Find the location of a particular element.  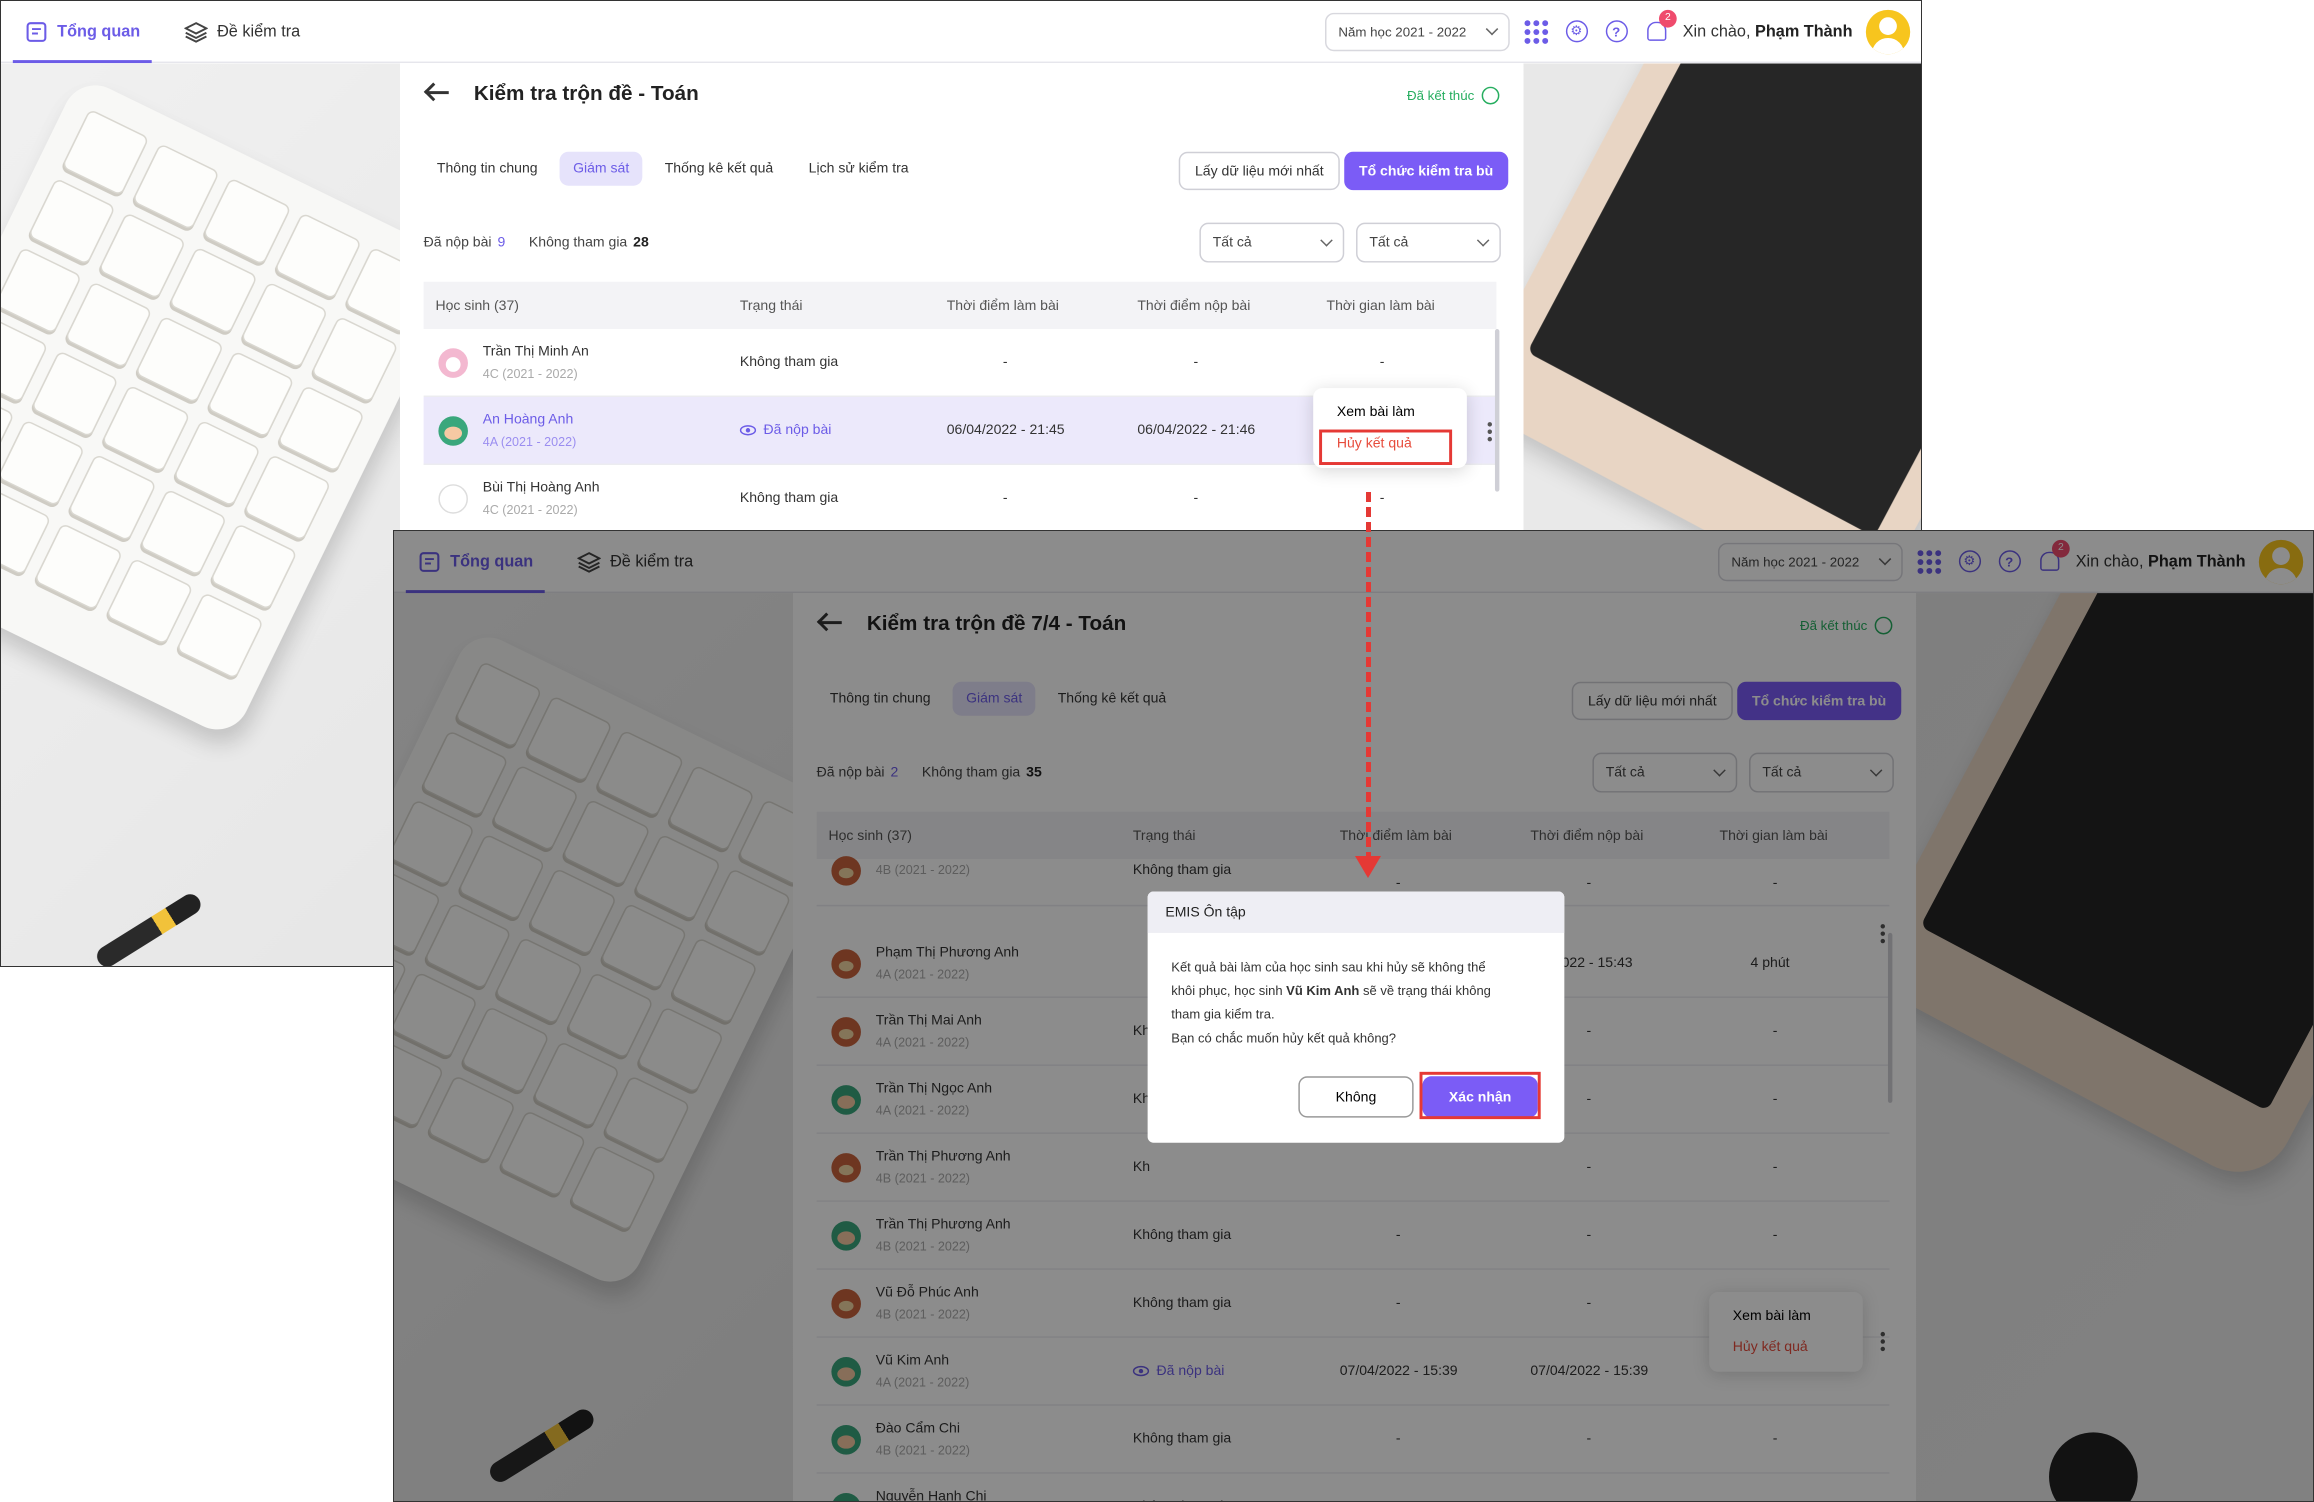

stat-submitted: Đã nộp bài 9 is located at coordinates (465, 242).